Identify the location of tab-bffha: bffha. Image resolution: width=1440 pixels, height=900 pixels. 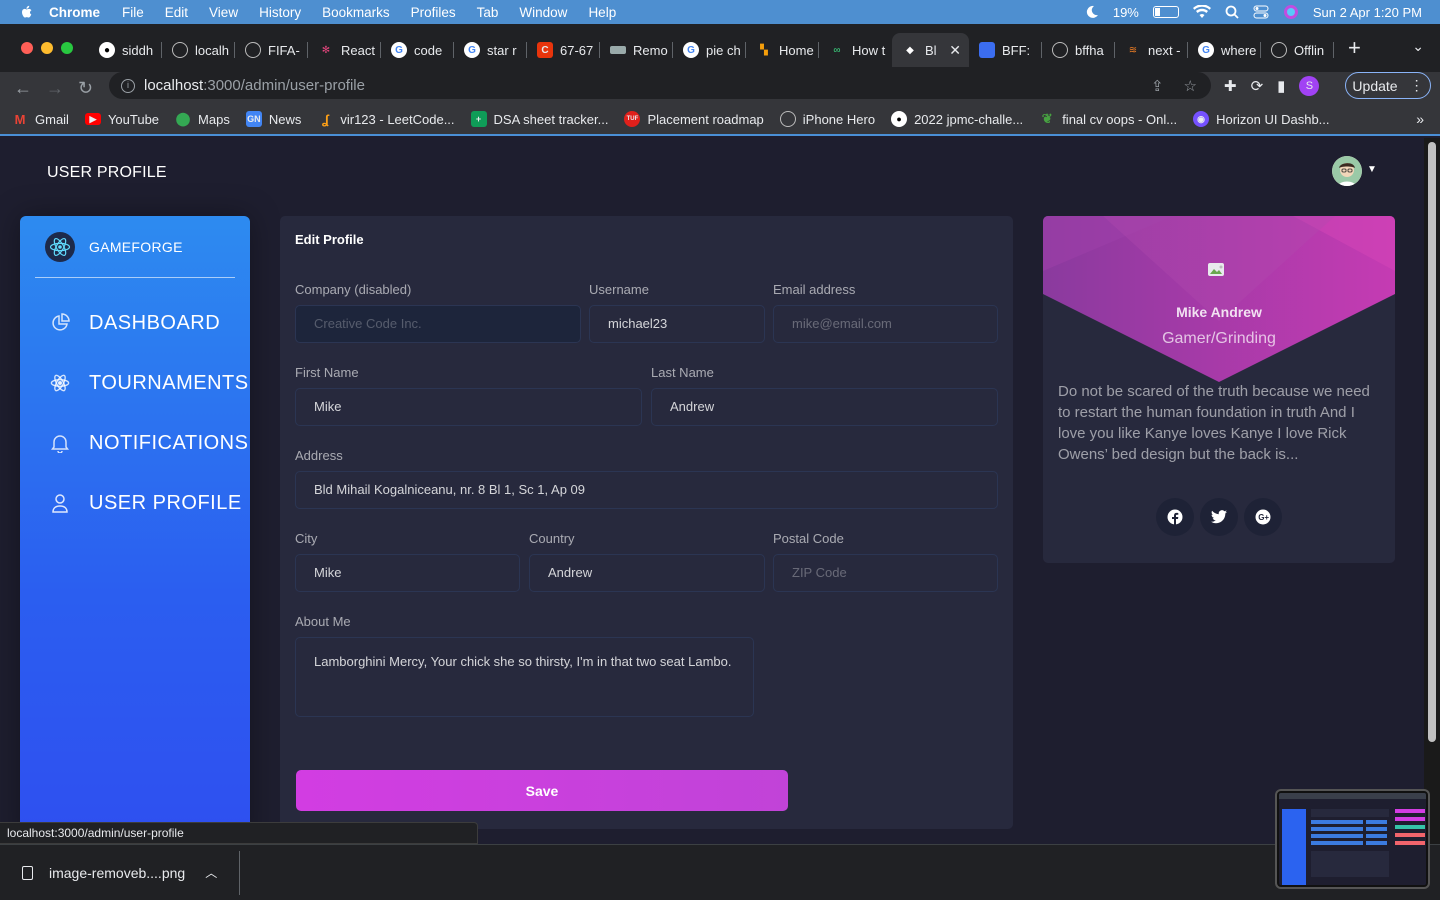
(1078, 50).